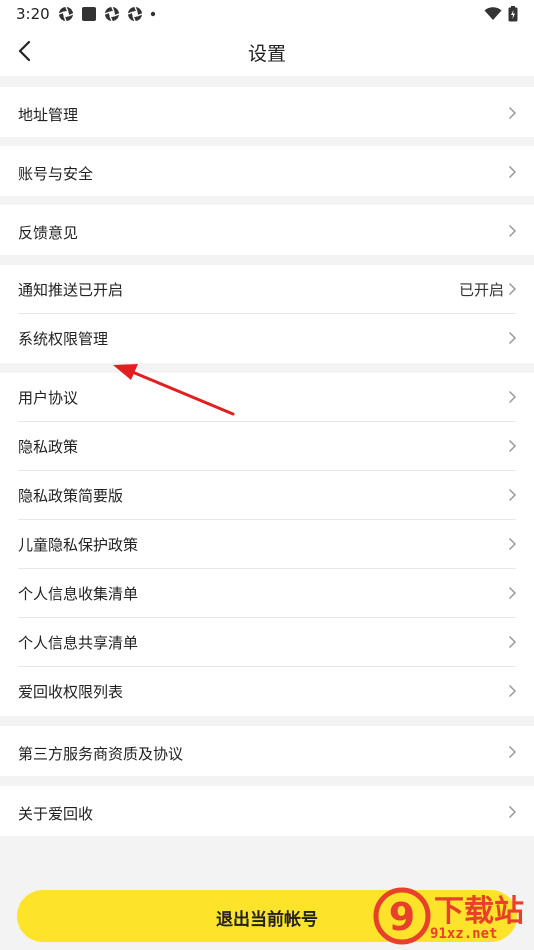  I want to click on settings-item-feedback: 反馈意见, so click(267, 230).